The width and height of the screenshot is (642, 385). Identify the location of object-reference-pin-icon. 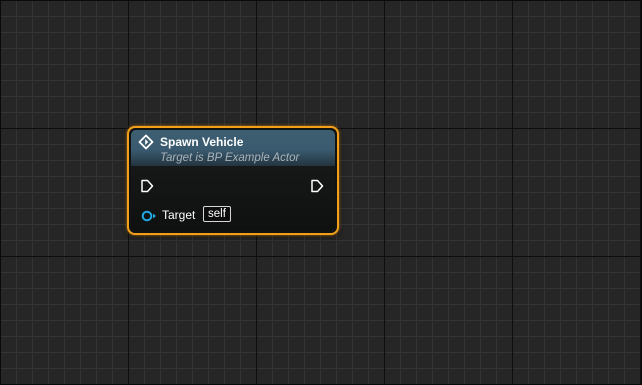
(149, 216).